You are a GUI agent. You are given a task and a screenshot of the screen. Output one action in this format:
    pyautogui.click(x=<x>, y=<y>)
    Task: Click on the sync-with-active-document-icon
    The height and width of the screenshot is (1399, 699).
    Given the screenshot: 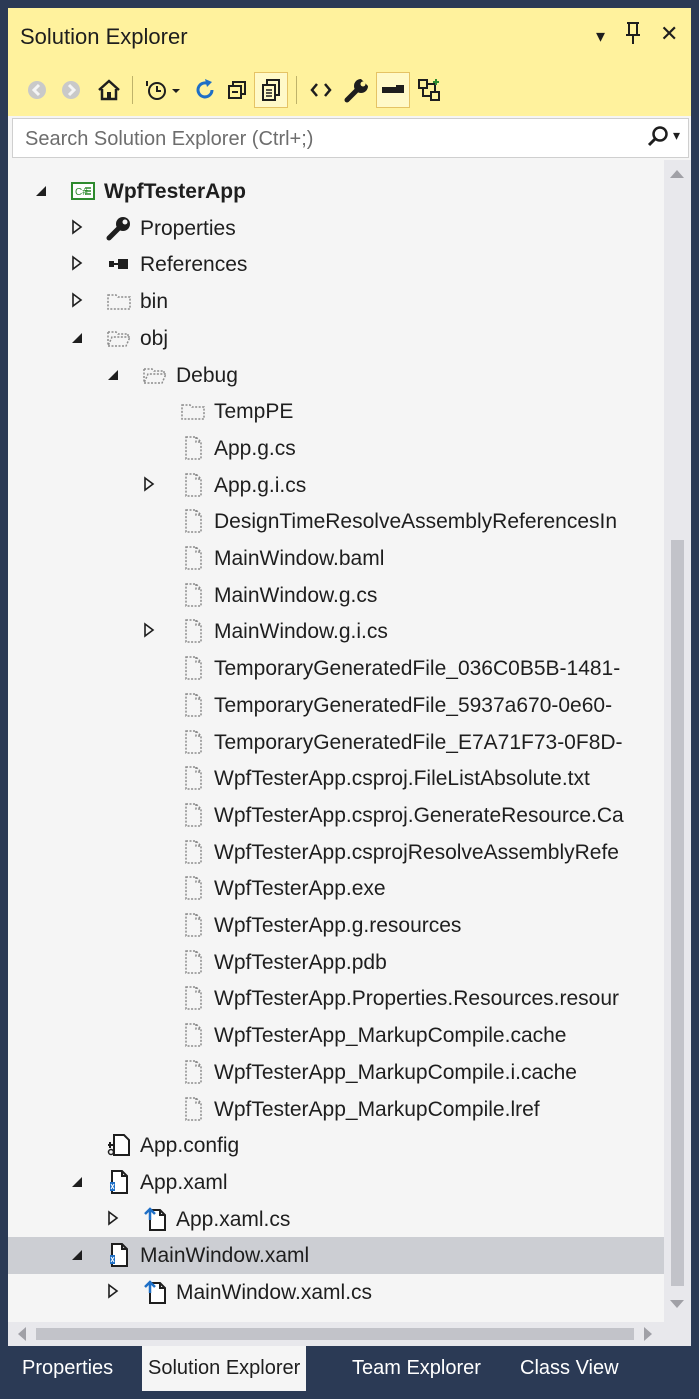 What is the action you would take?
    pyautogui.click(x=205, y=90)
    